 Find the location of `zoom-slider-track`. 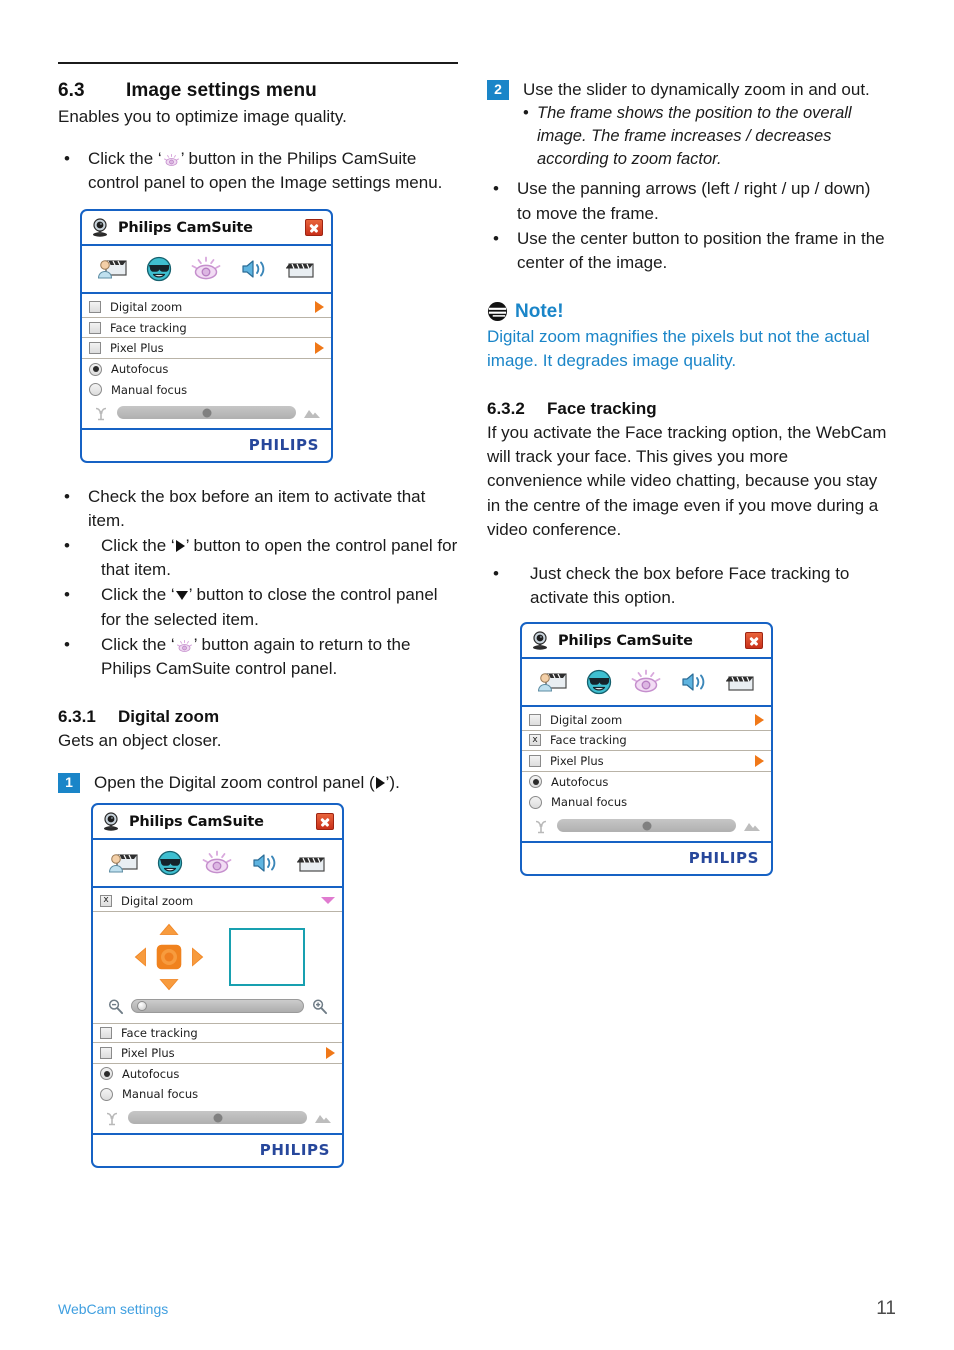

zoom-slider-track is located at coordinates (217, 1006).